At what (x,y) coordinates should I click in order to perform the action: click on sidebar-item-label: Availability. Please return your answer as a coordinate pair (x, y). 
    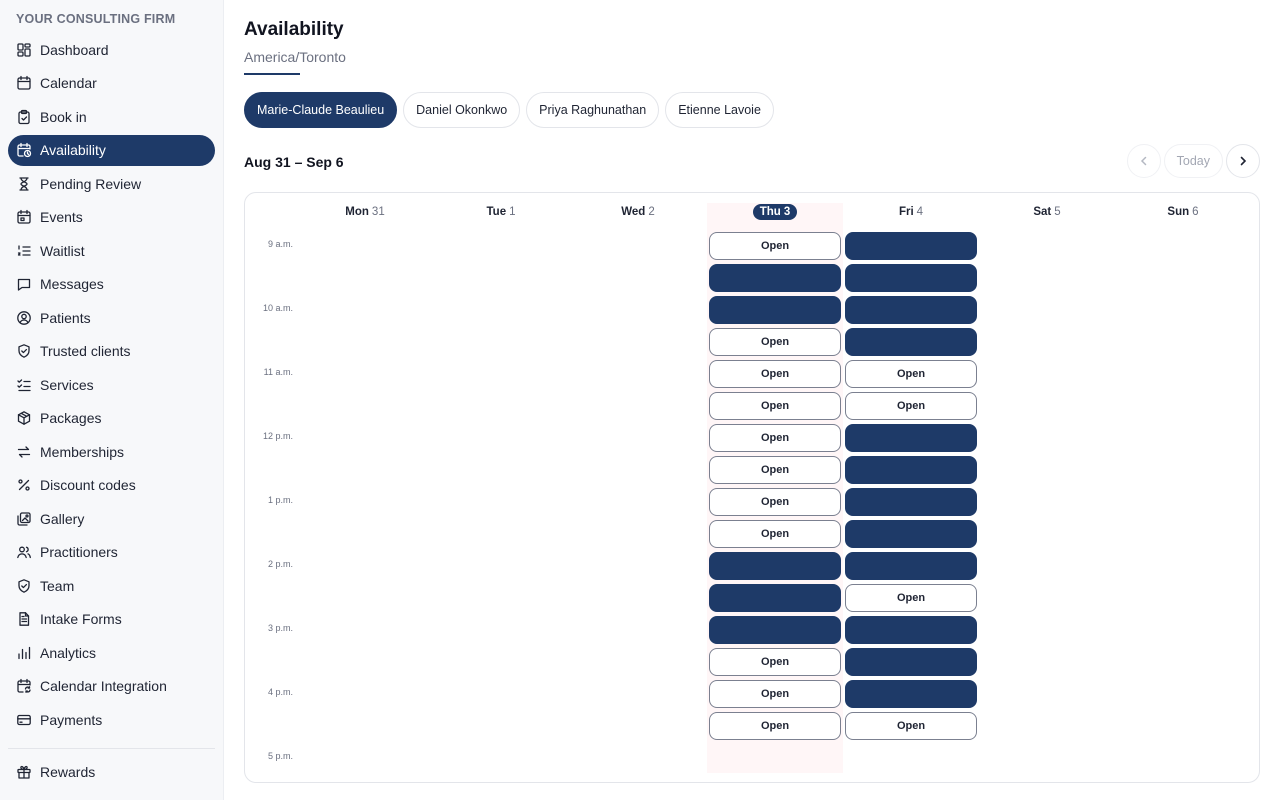
    Looking at the image, I should click on (73, 150).